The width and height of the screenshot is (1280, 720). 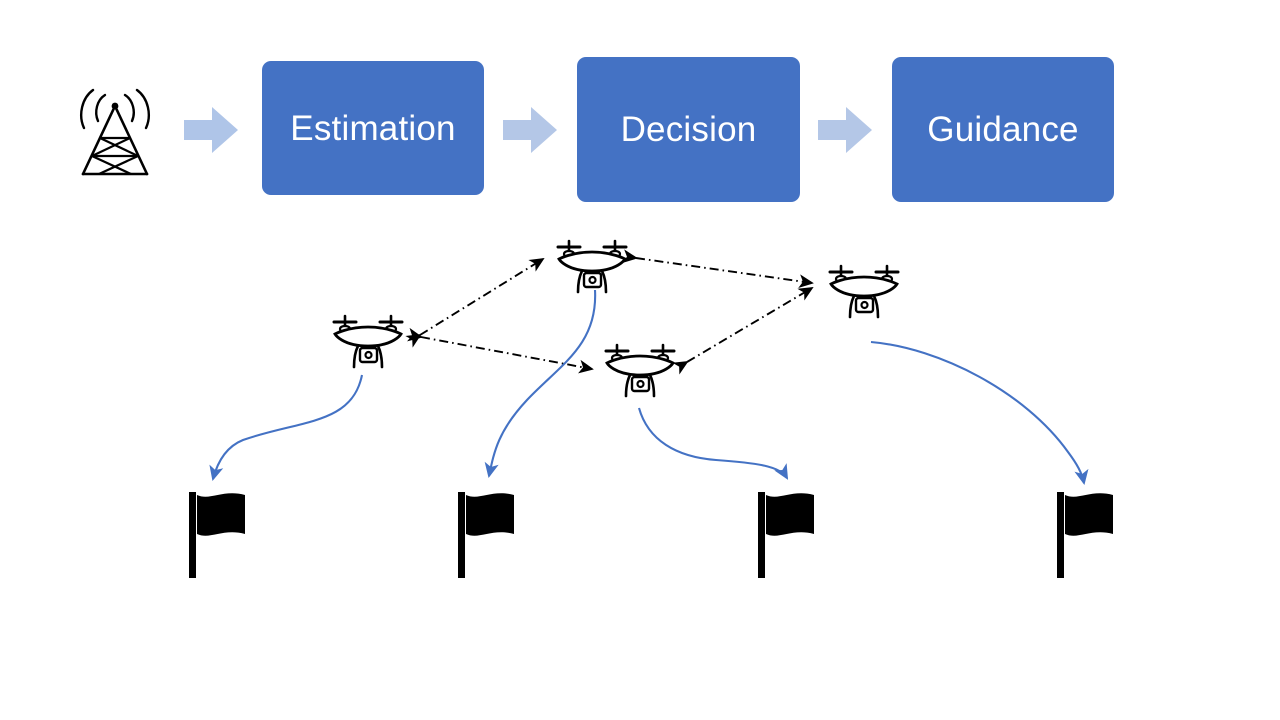 I want to click on network-link-top-right, so click(x=718, y=268).